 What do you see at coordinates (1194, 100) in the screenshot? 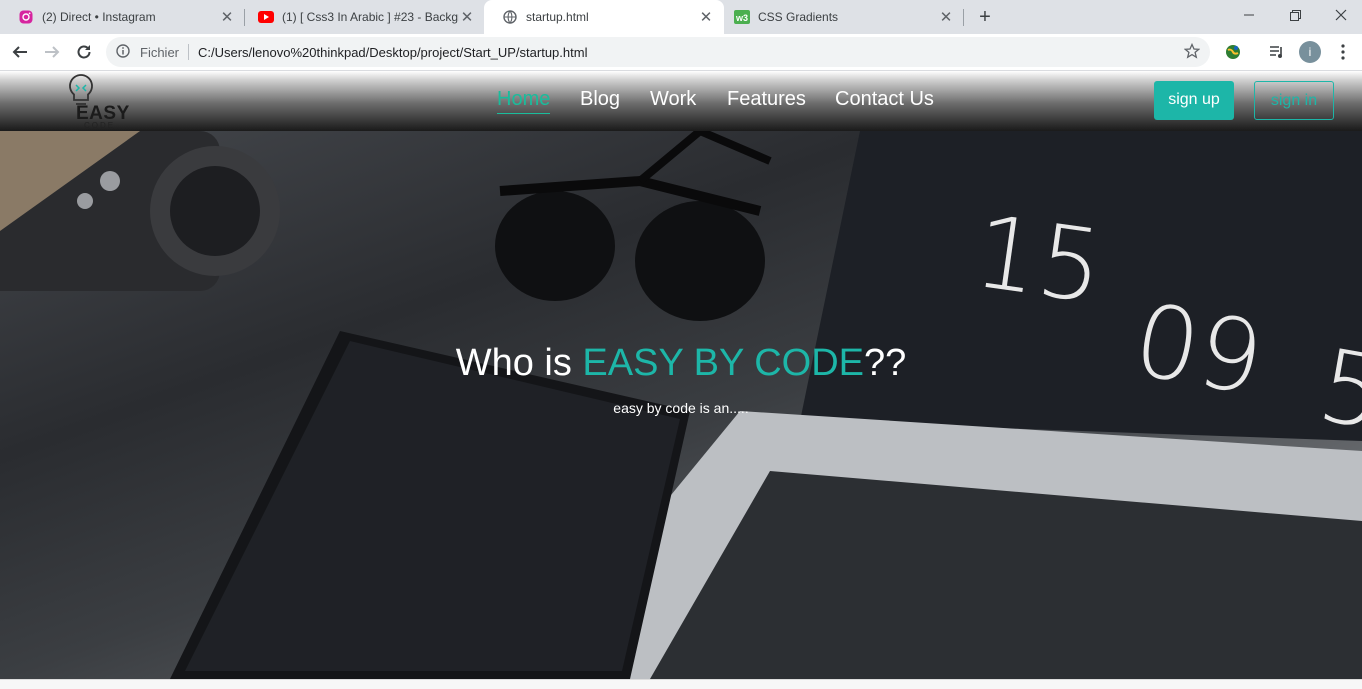
I see `sign-up-button: sign up` at bounding box center [1194, 100].